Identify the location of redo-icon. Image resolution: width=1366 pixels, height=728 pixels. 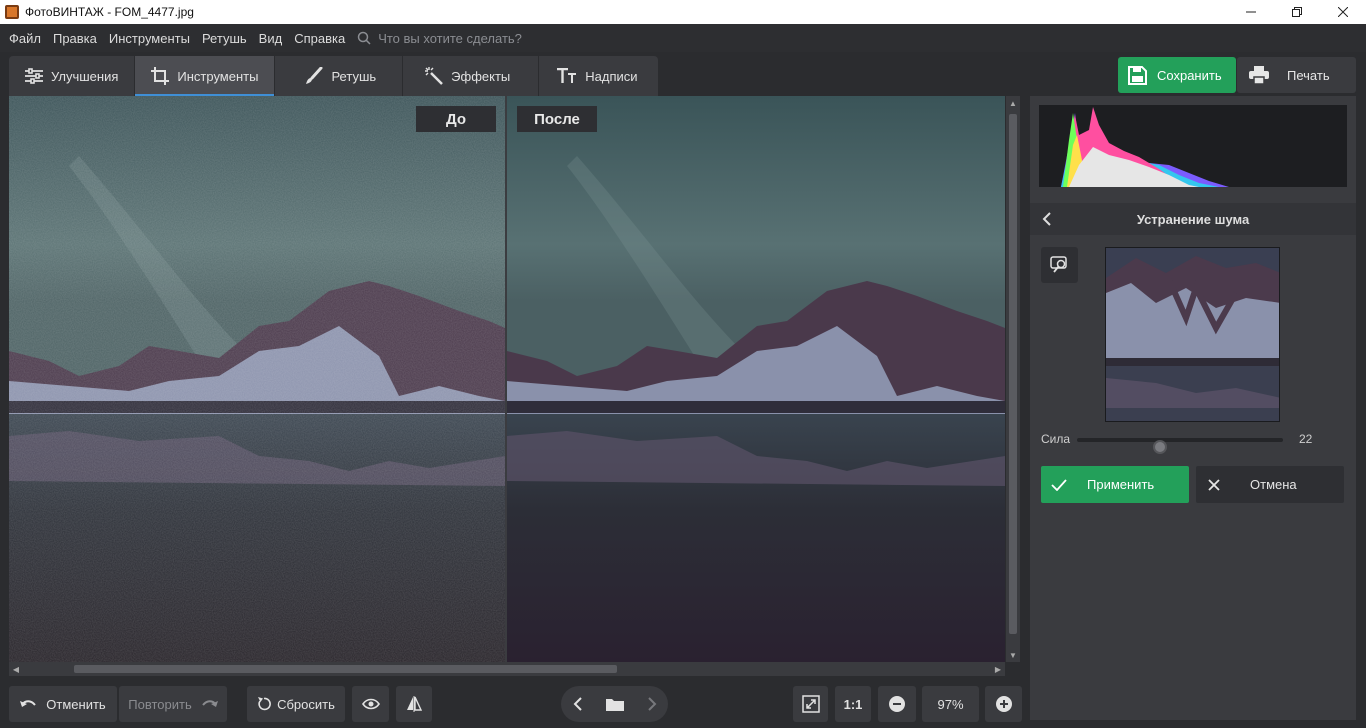
(209, 703).